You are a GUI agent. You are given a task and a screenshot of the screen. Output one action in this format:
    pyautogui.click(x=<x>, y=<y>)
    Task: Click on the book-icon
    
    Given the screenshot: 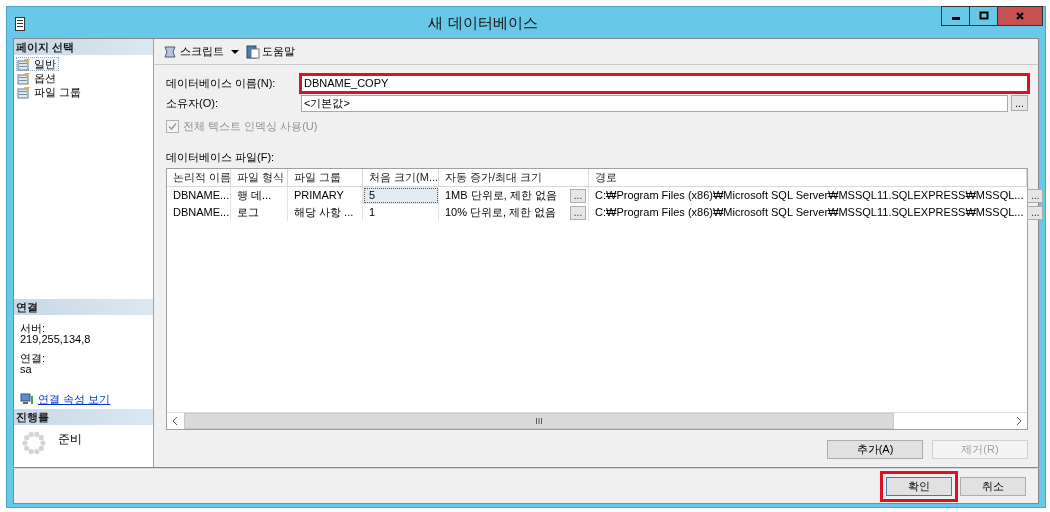 What is the action you would take?
    pyautogui.click(x=253, y=51)
    